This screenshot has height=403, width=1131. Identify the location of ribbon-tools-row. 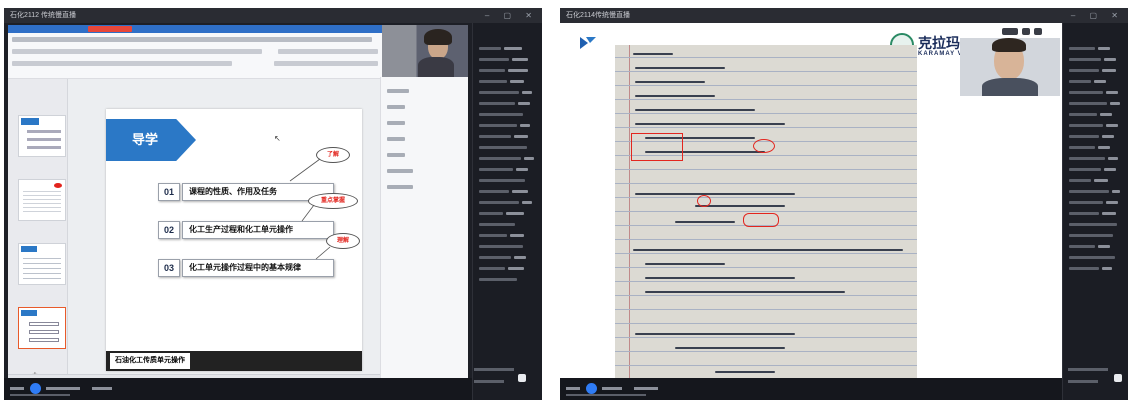
(137, 51).